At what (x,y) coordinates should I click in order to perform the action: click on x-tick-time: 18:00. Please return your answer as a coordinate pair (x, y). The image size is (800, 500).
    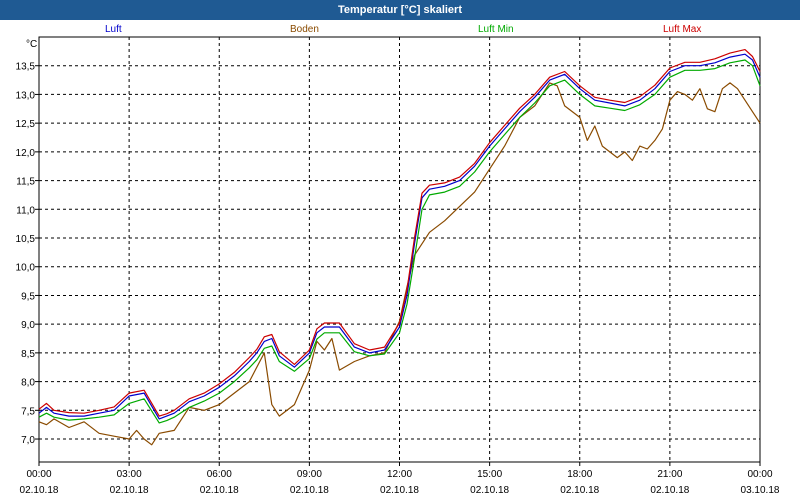
    Looking at the image, I should click on (579, 474).